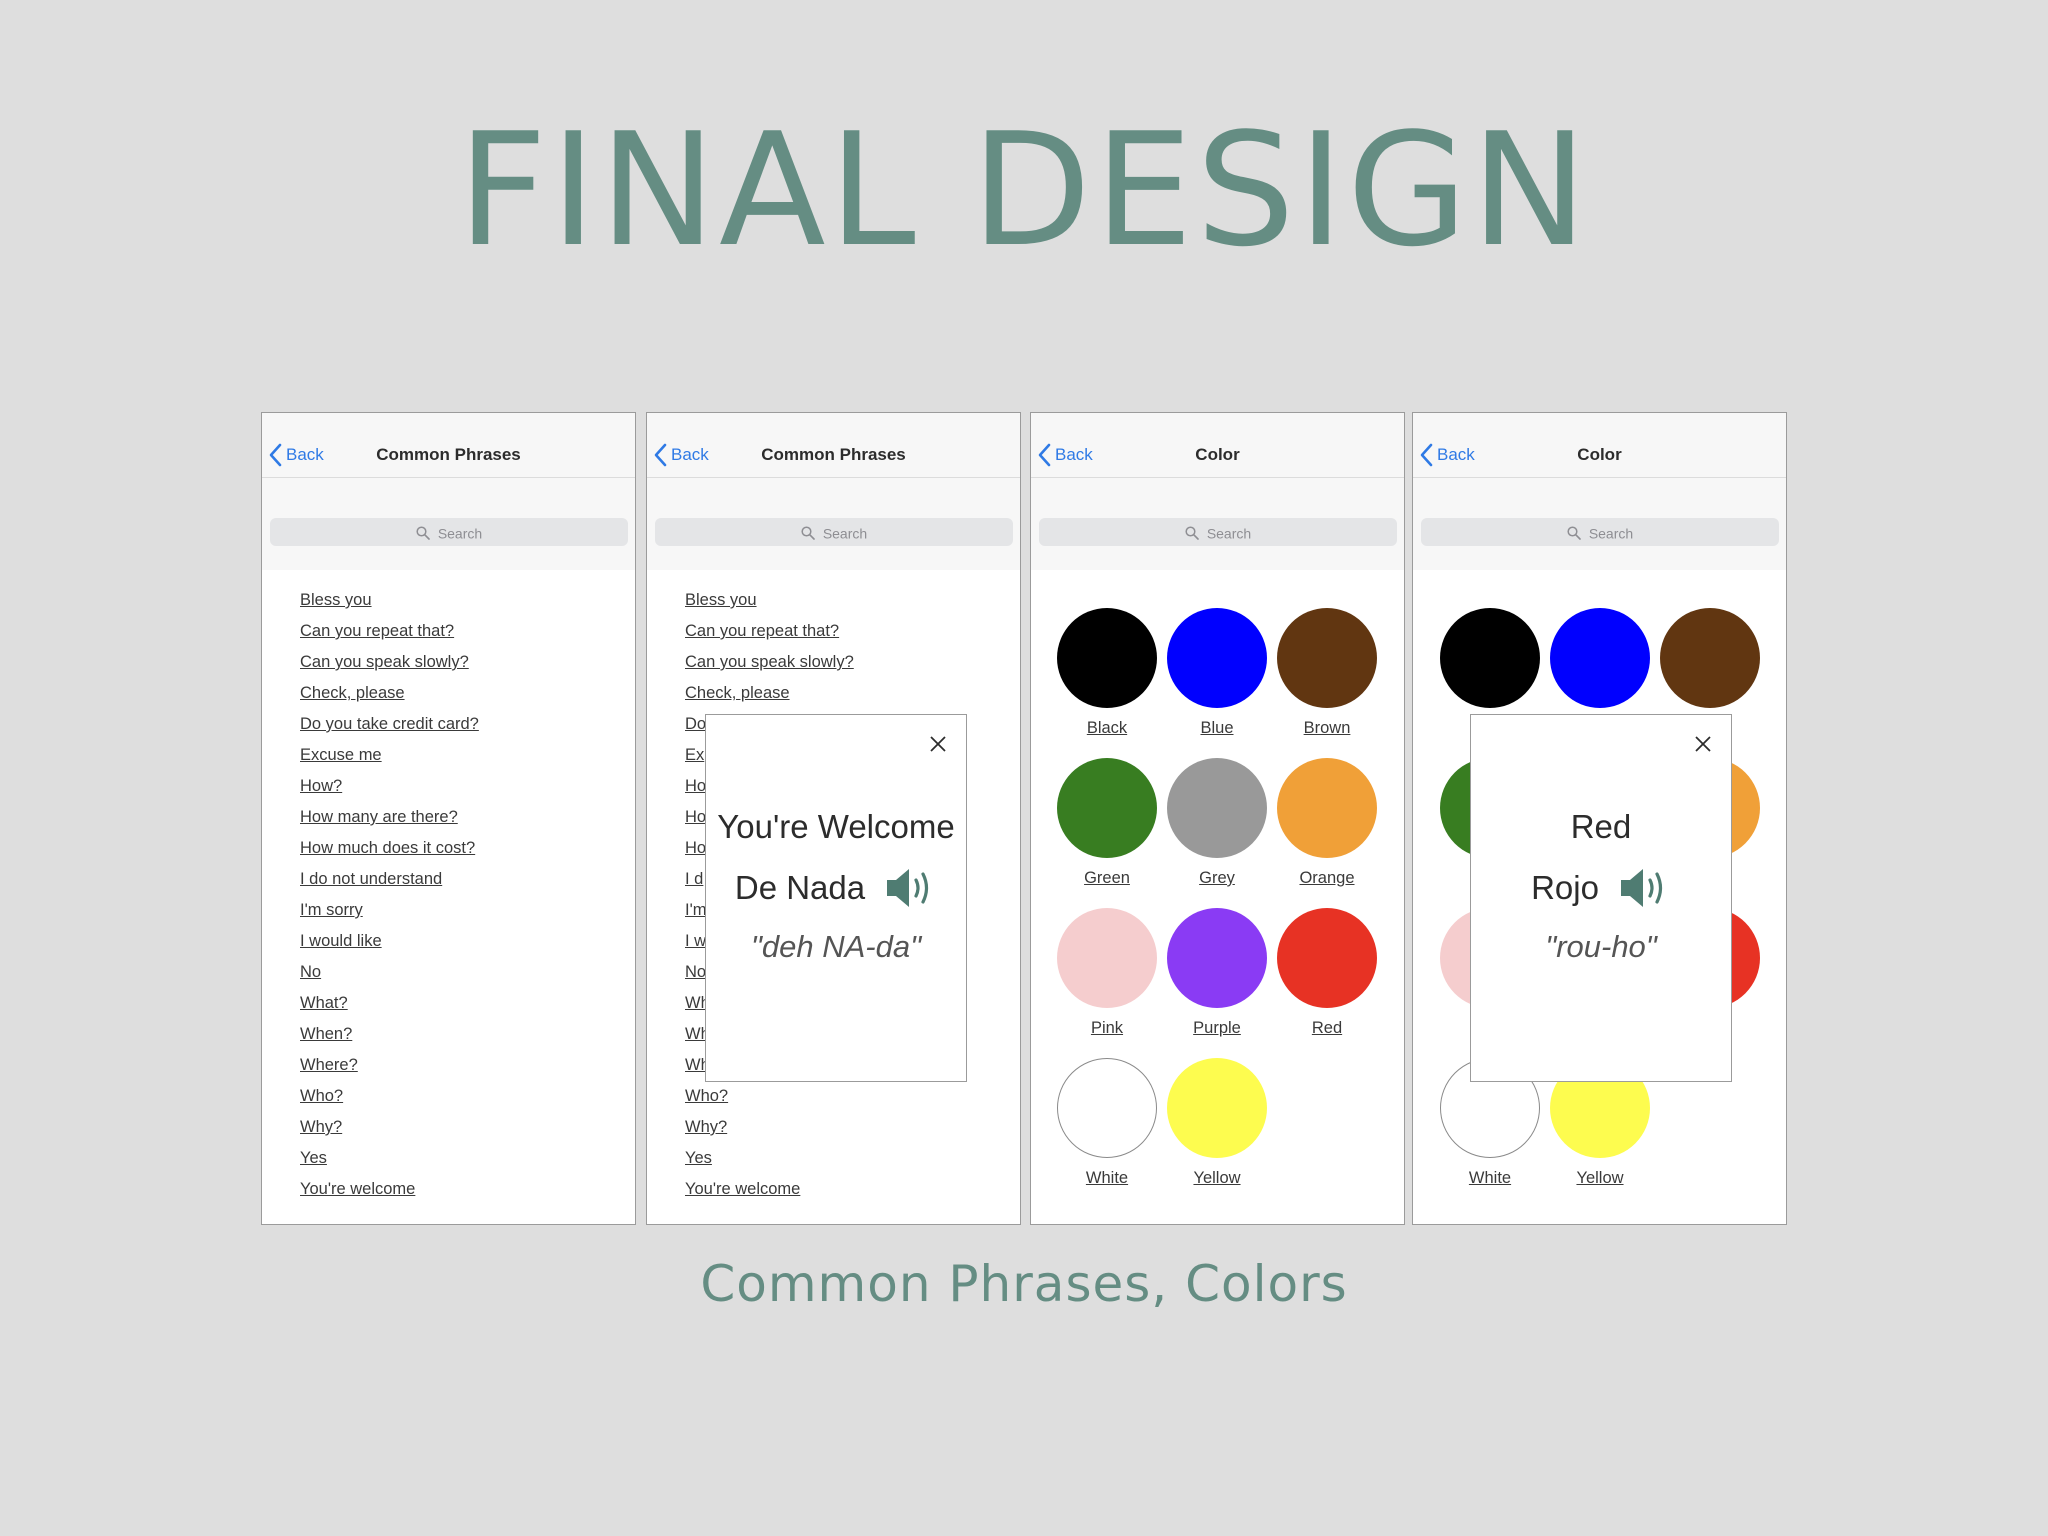 The height and width of the screenshot is (1536, 2048). Describe the element at coordinates (389, 972) in the screenshot. I see `phrase-link: No` at that location.